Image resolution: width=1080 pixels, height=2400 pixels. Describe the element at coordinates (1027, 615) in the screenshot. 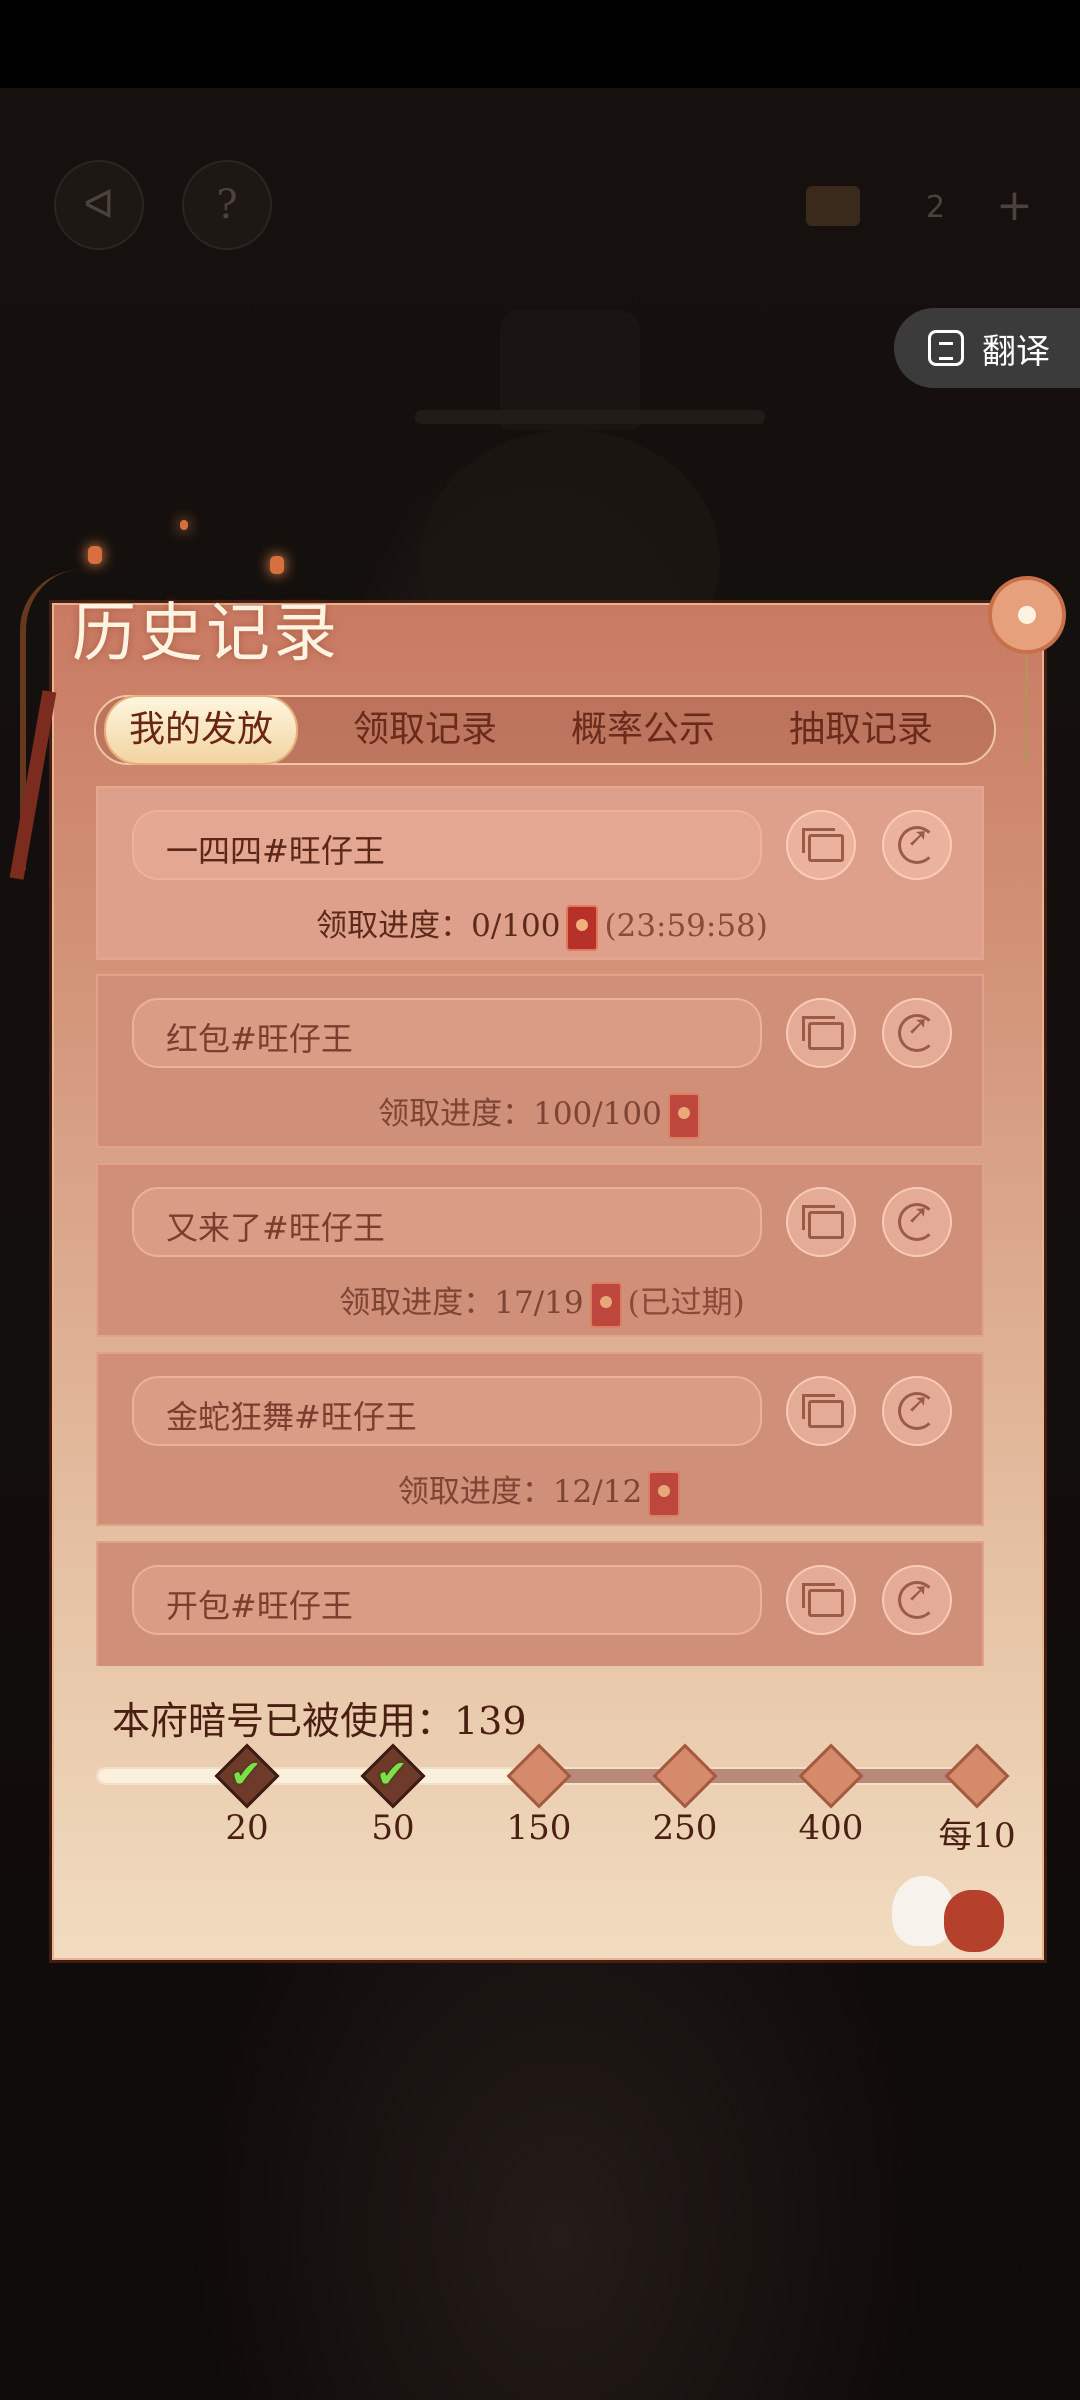

I see `flower-ornament-icon` at that location.